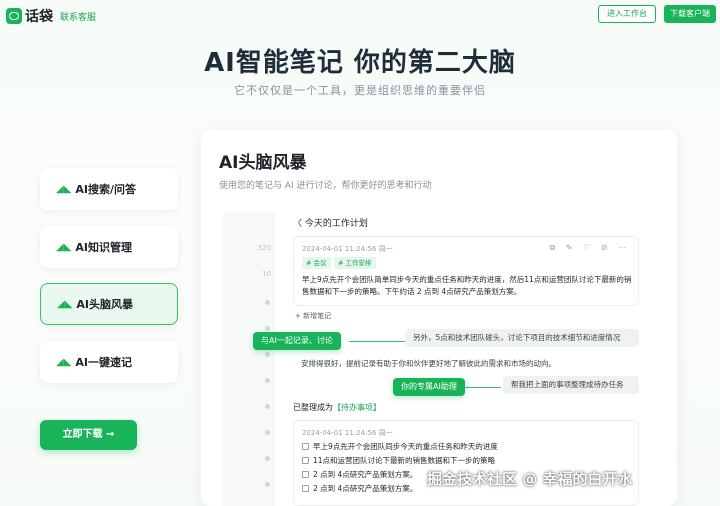 The height and width of the screenshot is (506, 720). I want to click on tag-work-plan: # 工作安排, so click(355, 263).